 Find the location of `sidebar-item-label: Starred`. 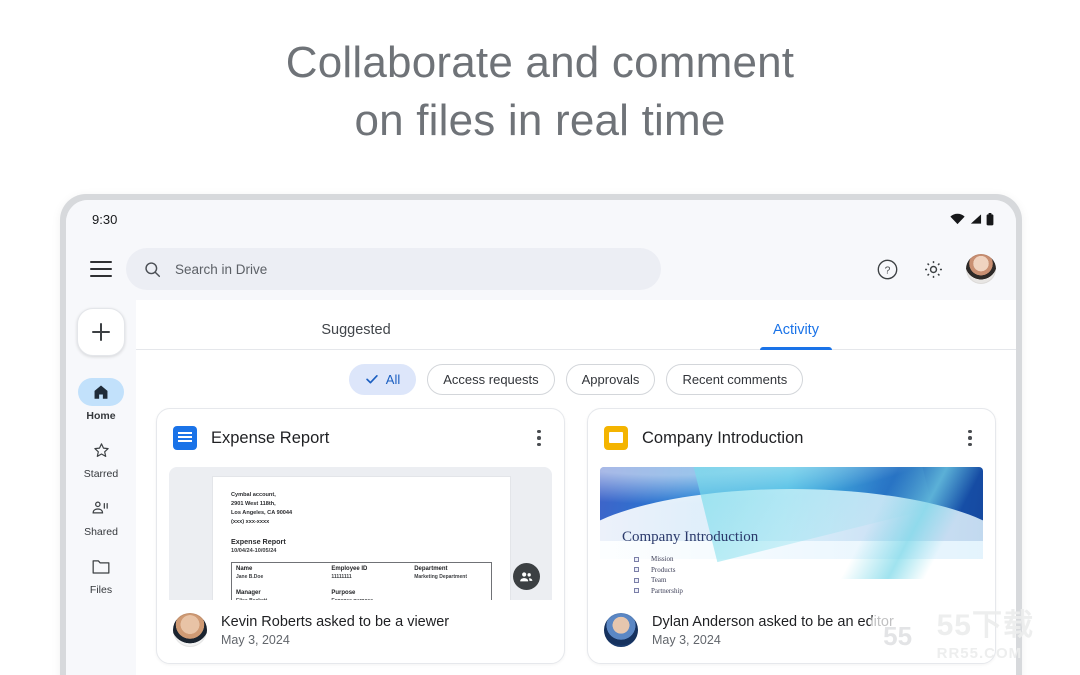

sidebar-item-label: Starred is located at coordinates (101, 474).